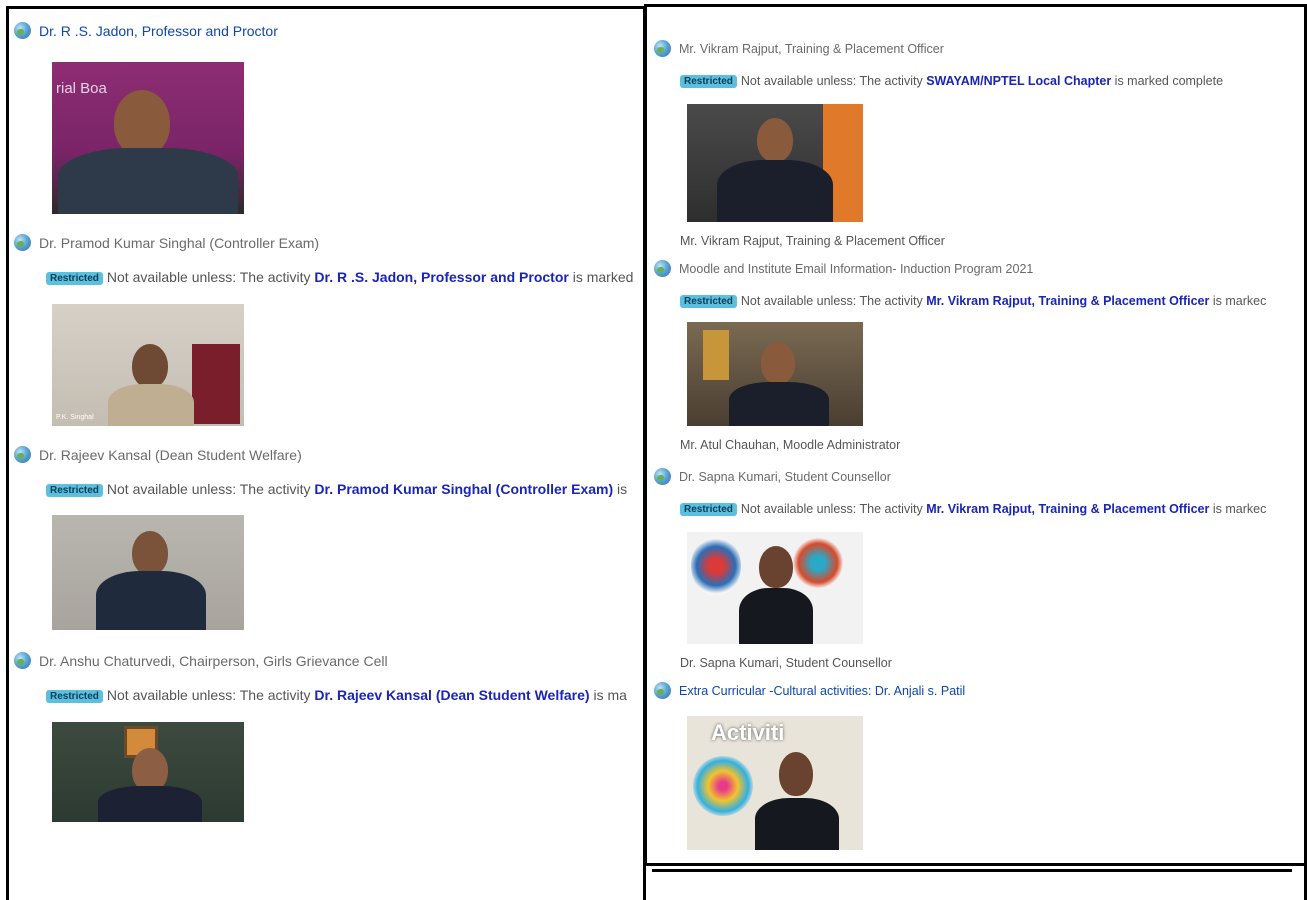 This screenshot has width=1307, height=900. I want to click on activity-title: Dr. Sapna Kumari, Student Counsellor, so click(785, 477).